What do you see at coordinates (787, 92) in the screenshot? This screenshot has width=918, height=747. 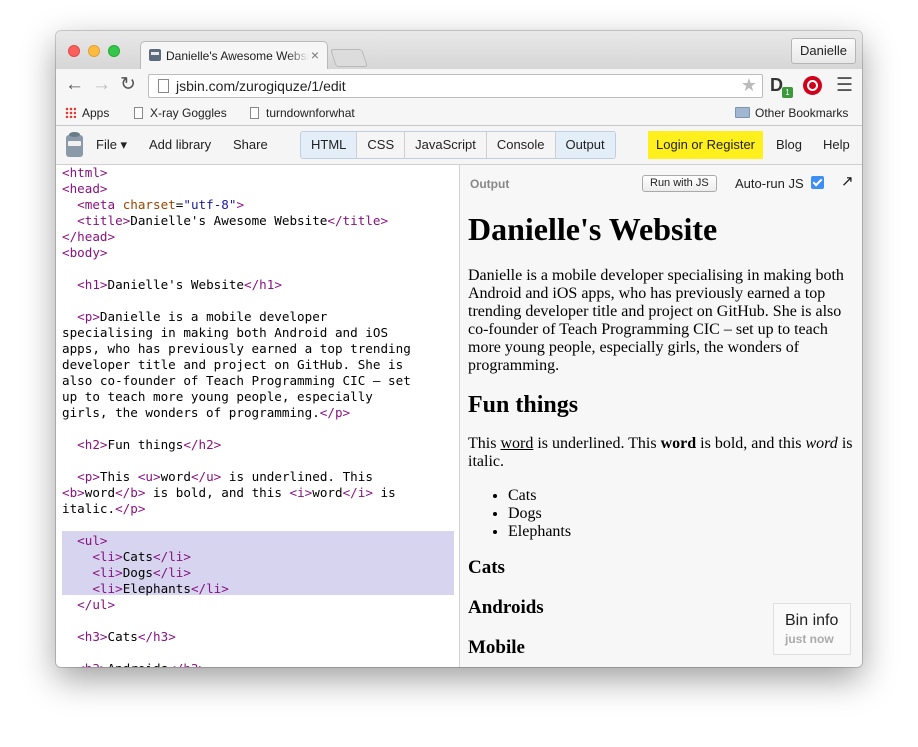 I see `extension-badge: 1` at bounding box center [787, 92].